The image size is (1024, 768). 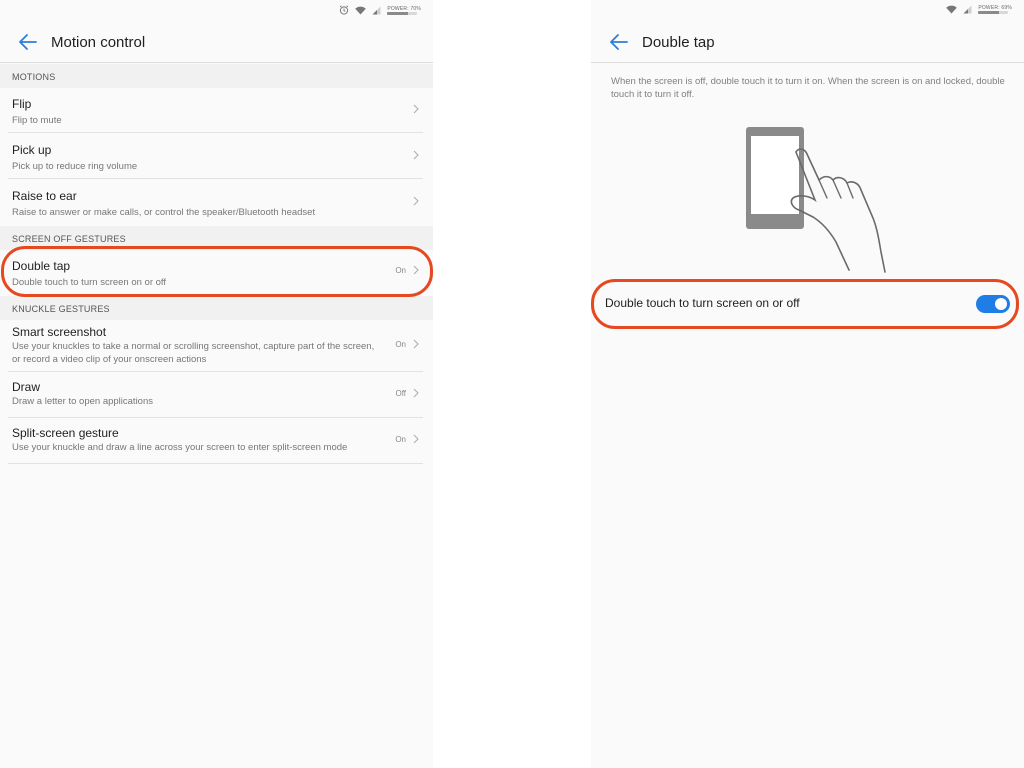 What do you see at coordinates (807, 42) in the screenshot?
I see `app-bar: Double tap` at bounding box center [807, 42].